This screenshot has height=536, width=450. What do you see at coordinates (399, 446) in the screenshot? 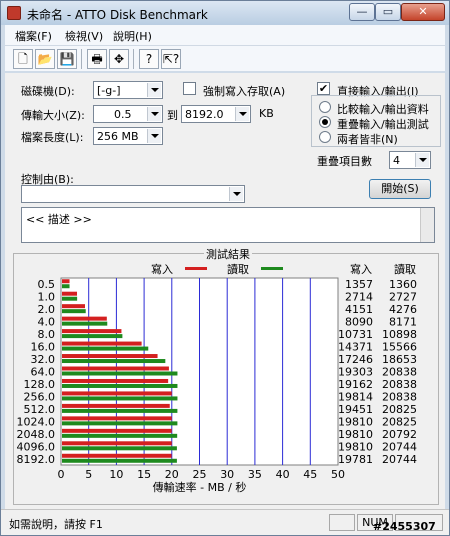
I see `read-value: 20744` at bounding box center [399, 446].